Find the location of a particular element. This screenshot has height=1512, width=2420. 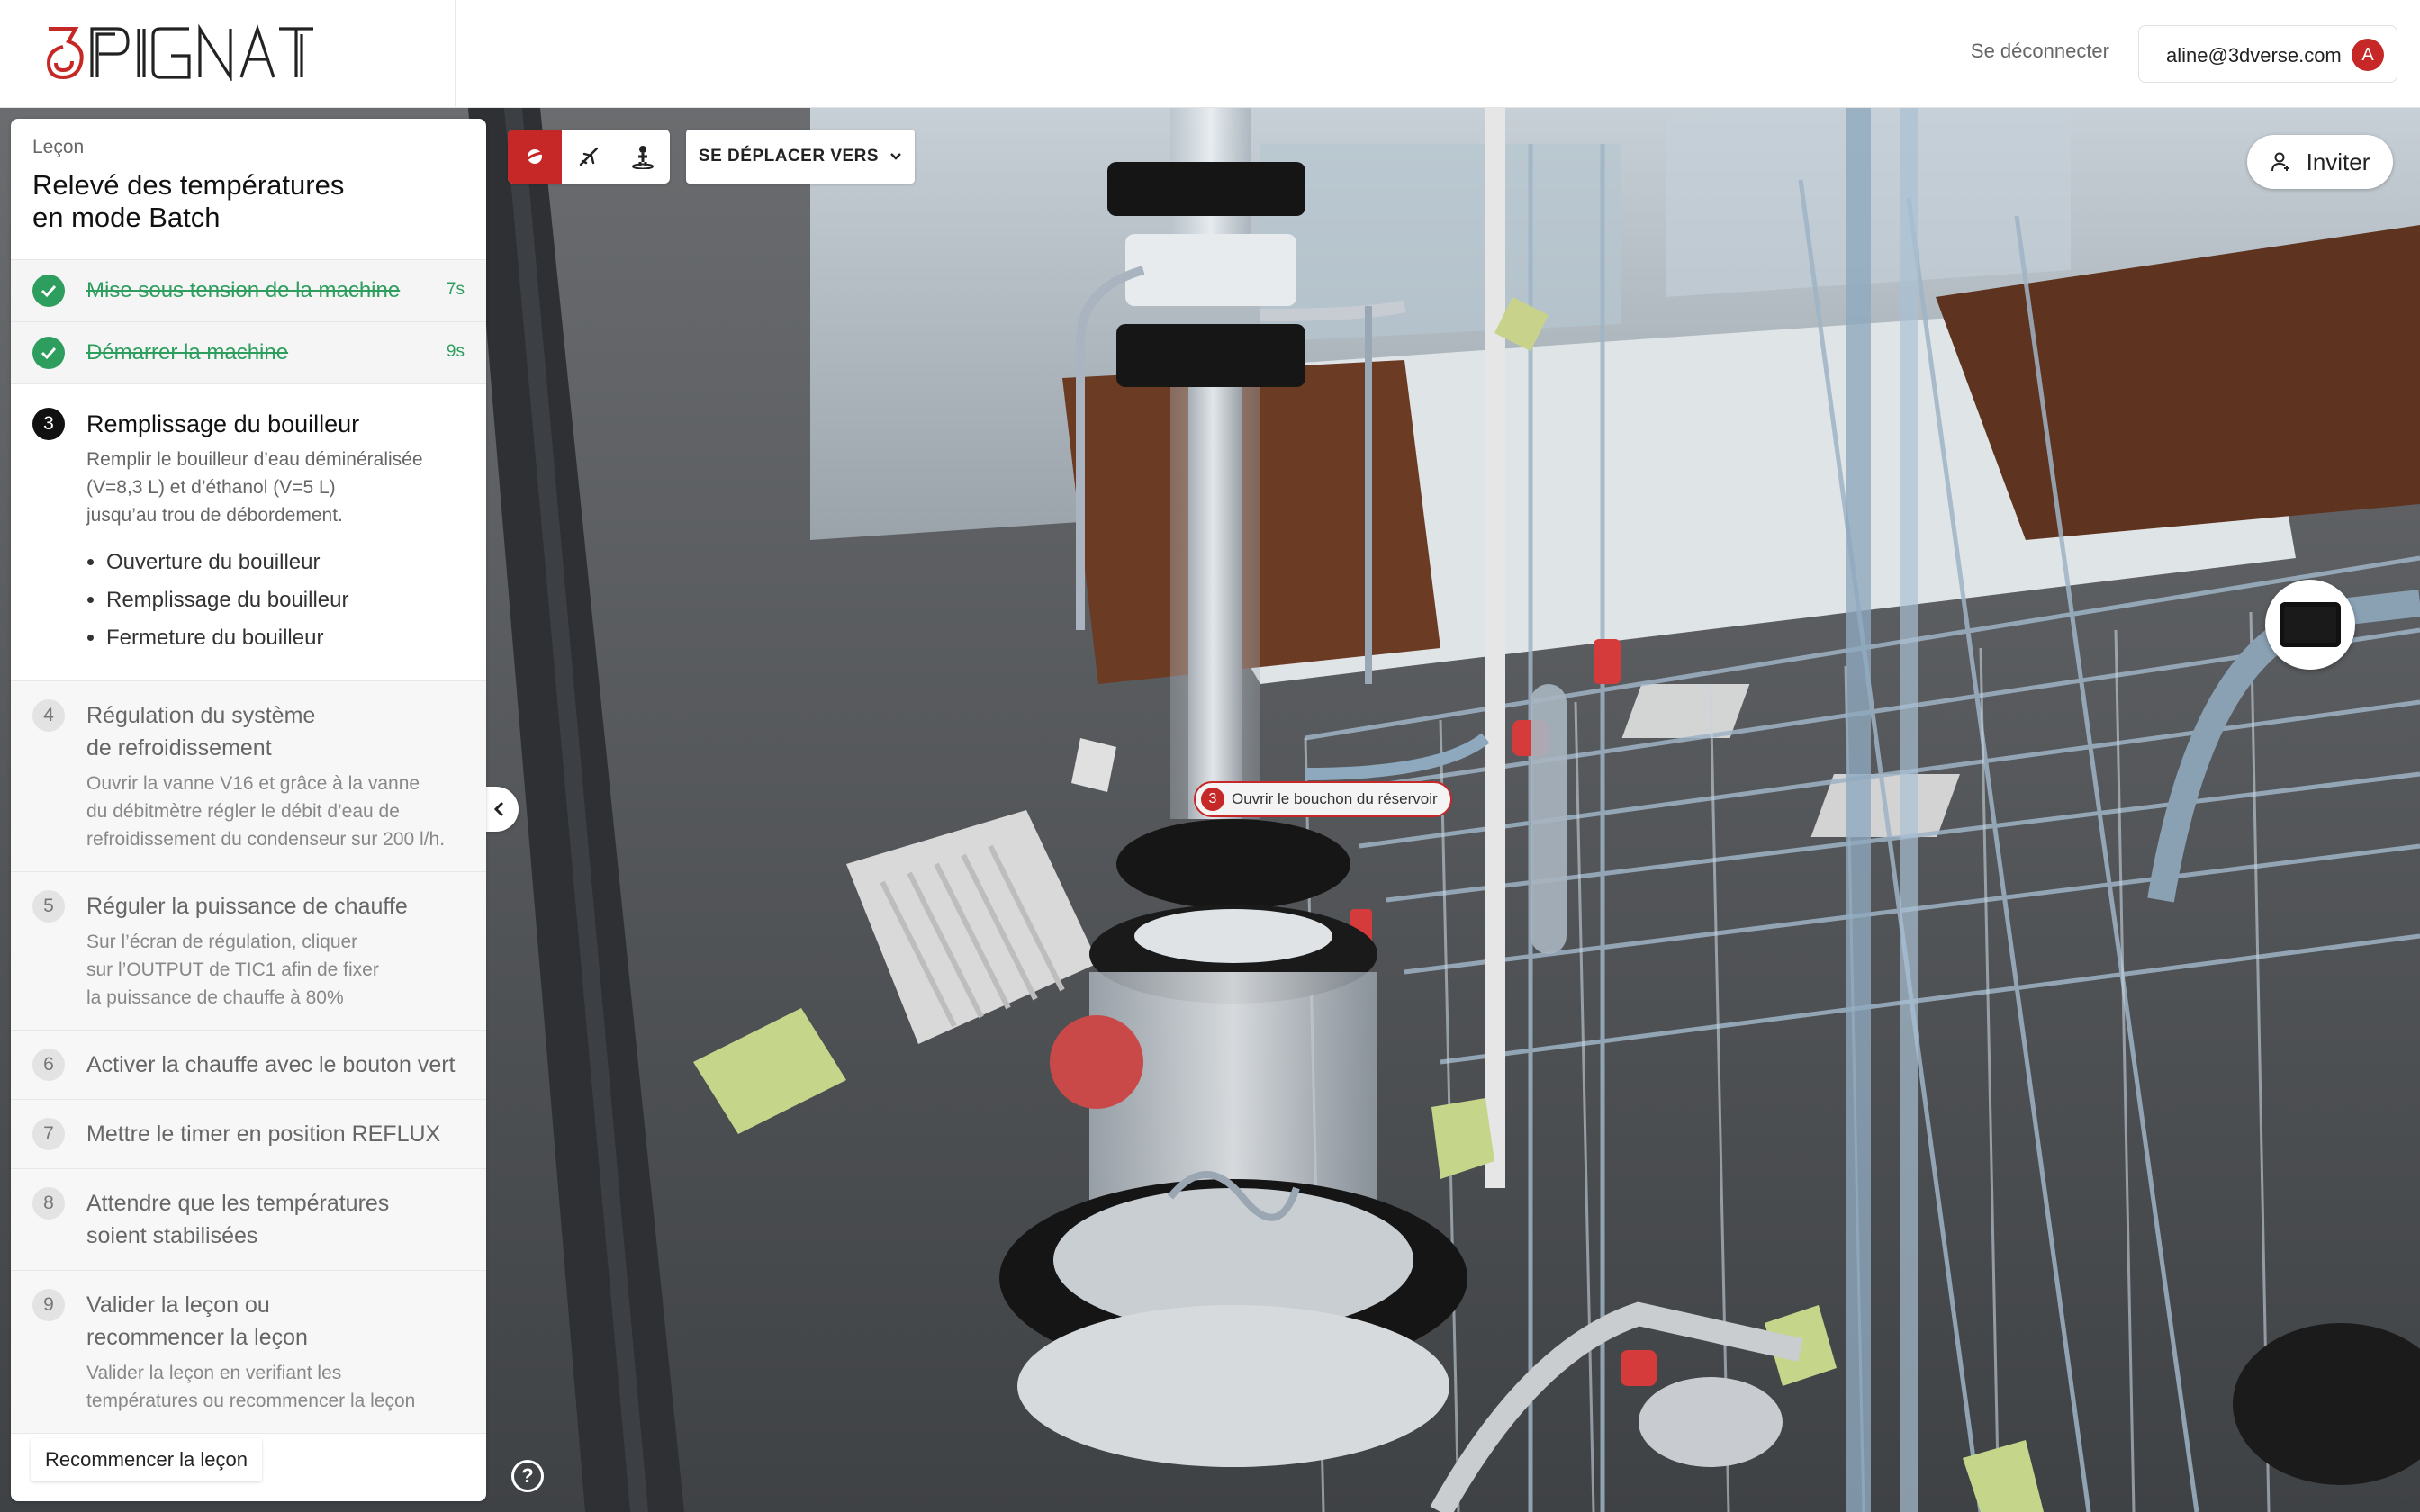

step-title: Valider la leçon ou recommencer la leçon is located at coordinates (197, 1321).